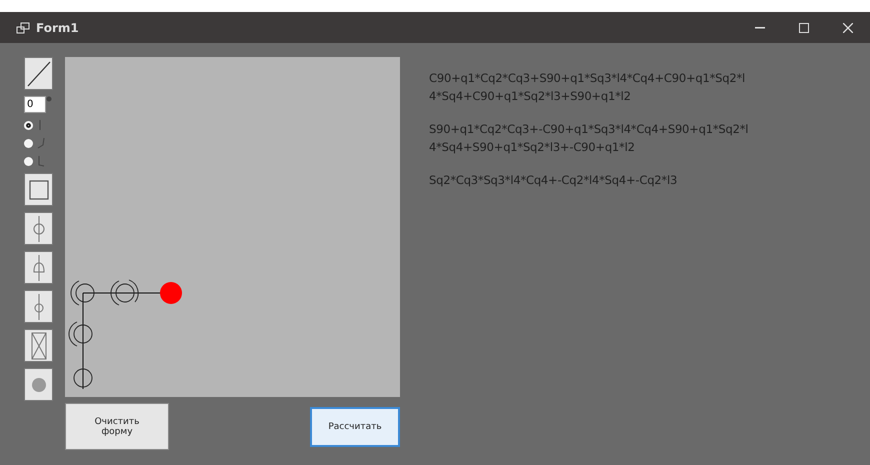 This screenshot has height=465, width=870. I want to click on end-effector-dot, so click(171, 293).